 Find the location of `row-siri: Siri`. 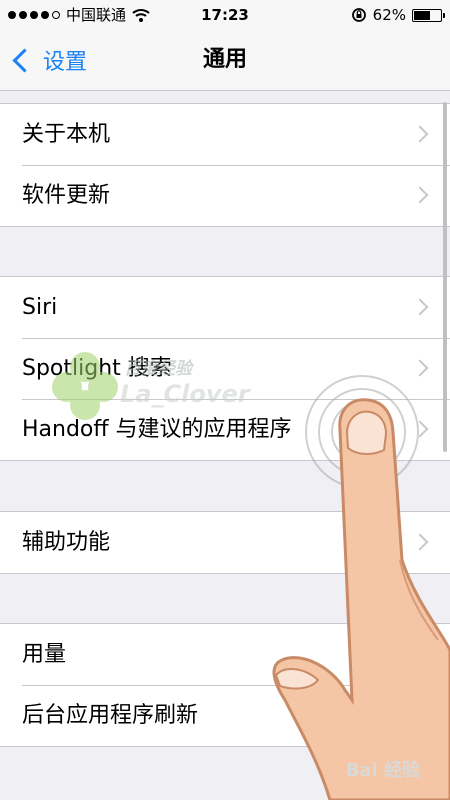

row-siri: Siri is located at coordinates (225, 307).